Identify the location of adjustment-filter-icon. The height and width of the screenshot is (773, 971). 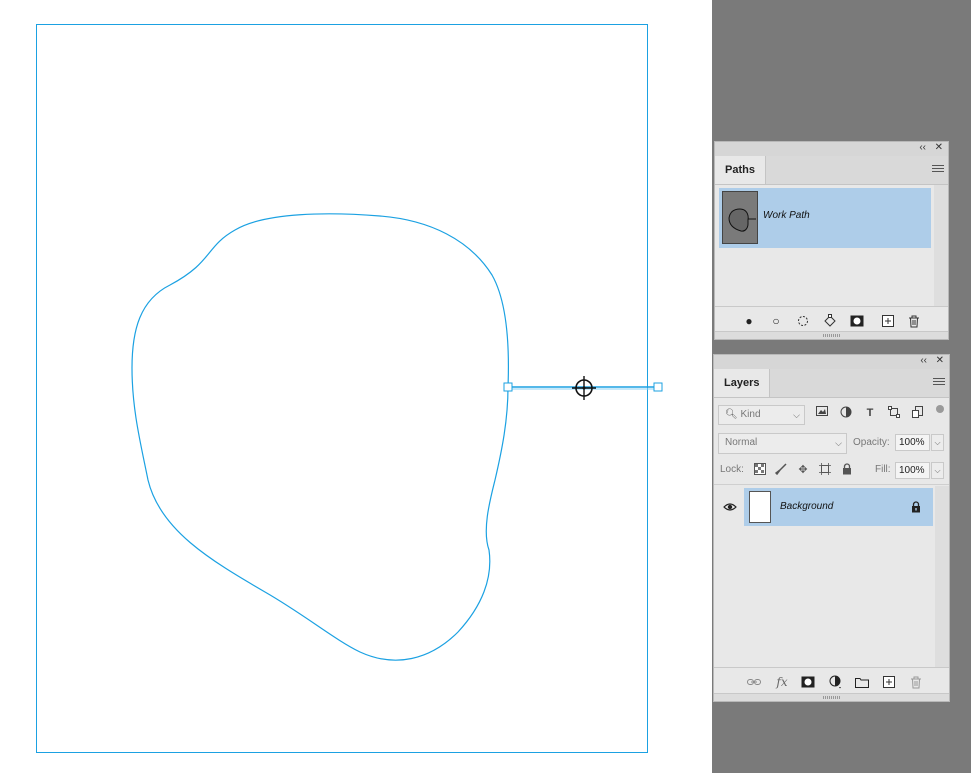
(846, 413).